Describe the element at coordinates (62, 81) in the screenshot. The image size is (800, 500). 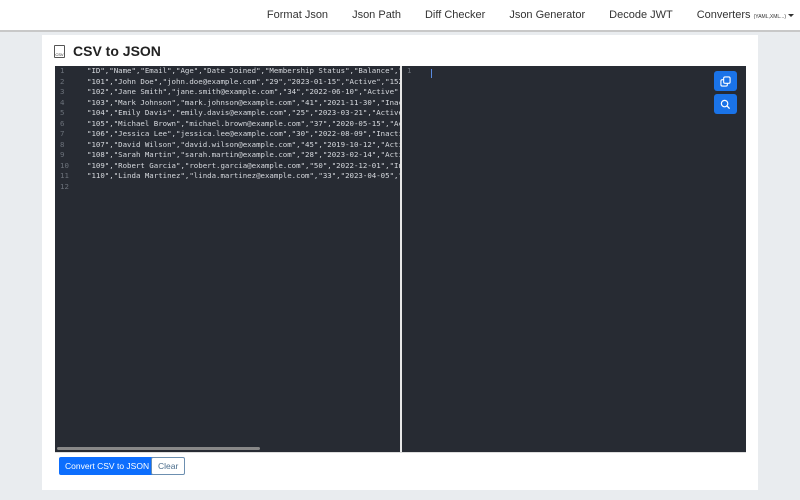
I see `line-number: 2` at that location.